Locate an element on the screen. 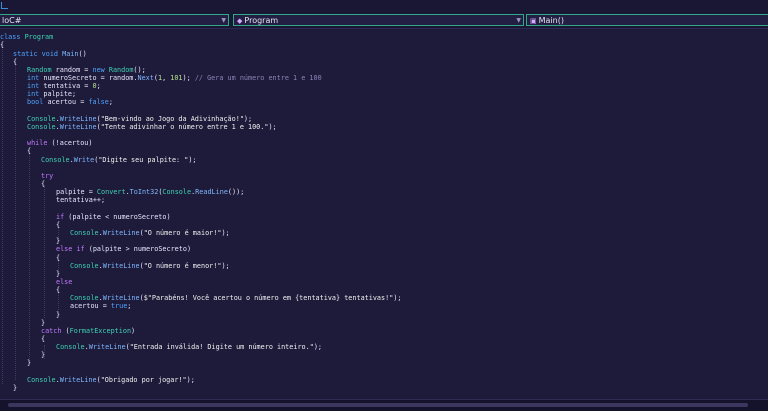  code-line: tentativa++; is located at coordinates (81, 200).